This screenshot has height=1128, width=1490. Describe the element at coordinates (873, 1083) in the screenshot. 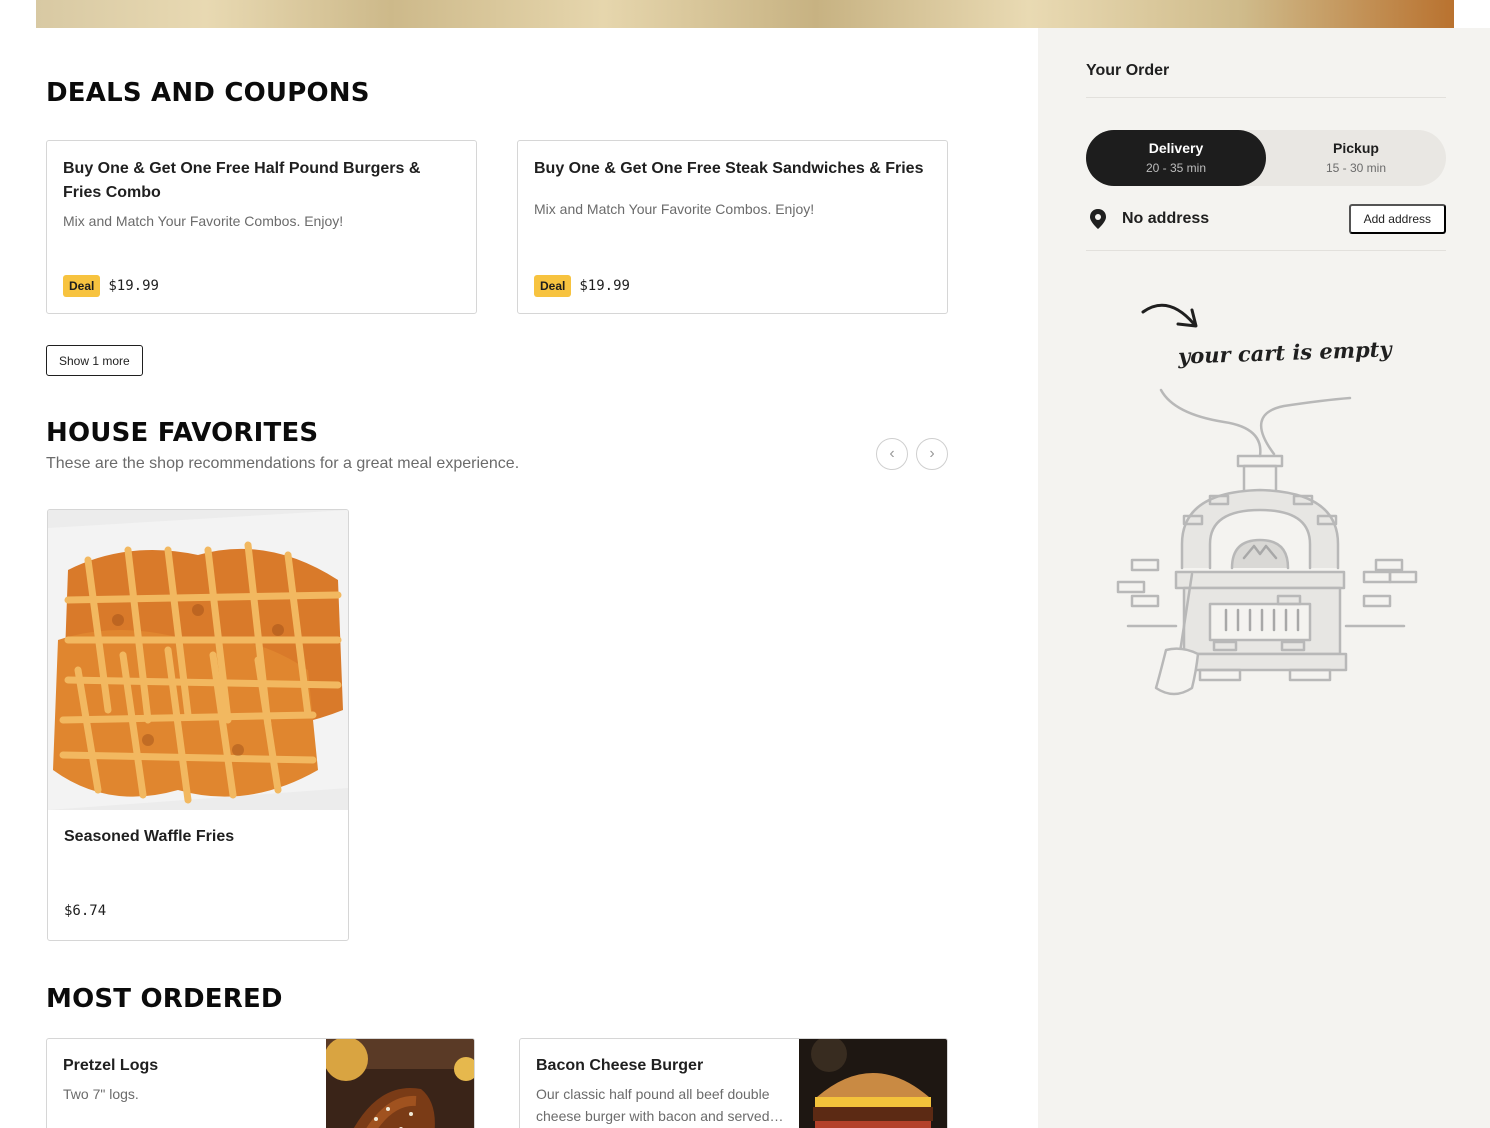

I see `bacon-cheese-burger-image` at that location.